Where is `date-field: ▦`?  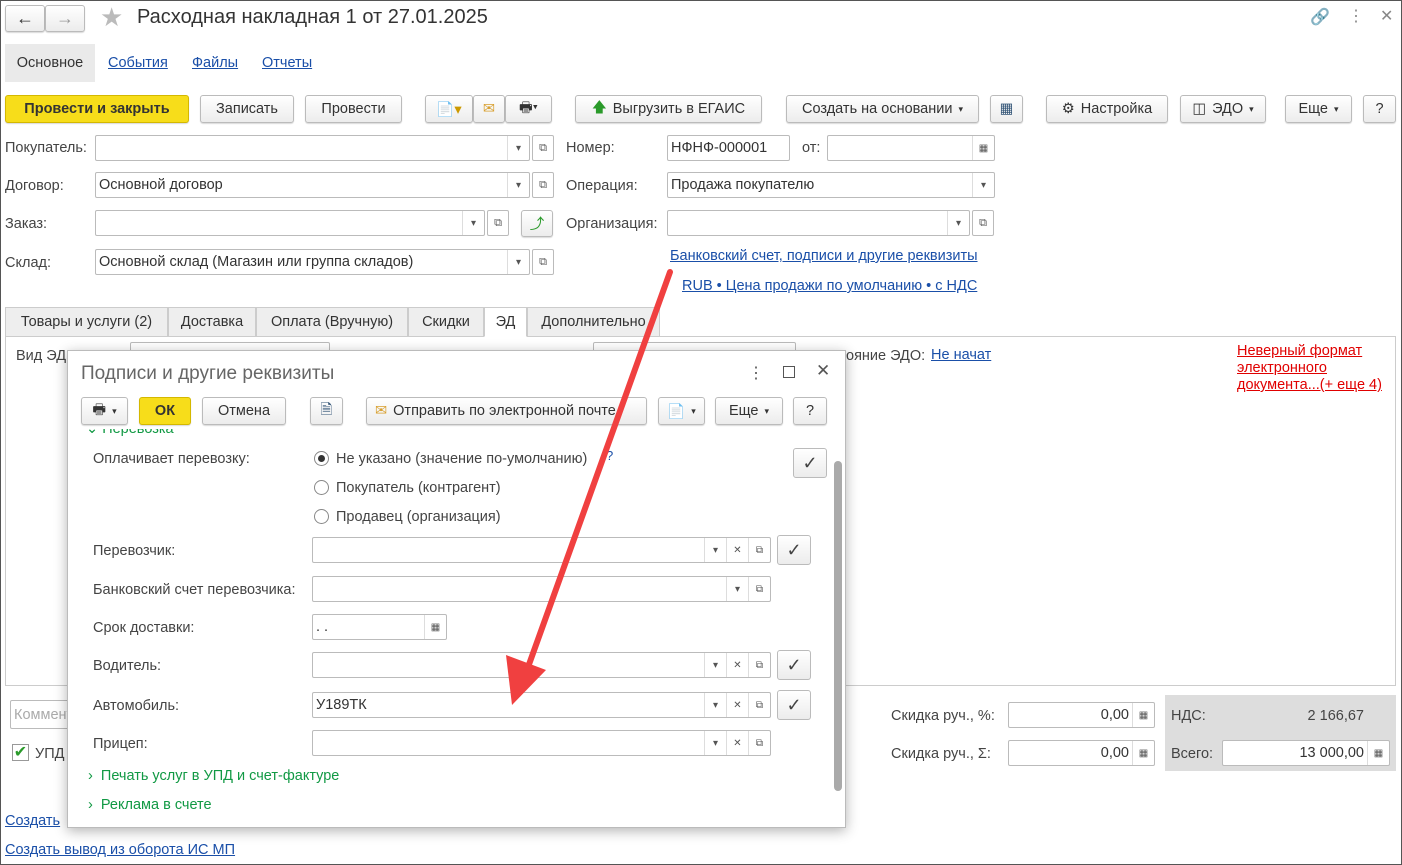 date-field: ▦ is located at coordinates (911, 148).